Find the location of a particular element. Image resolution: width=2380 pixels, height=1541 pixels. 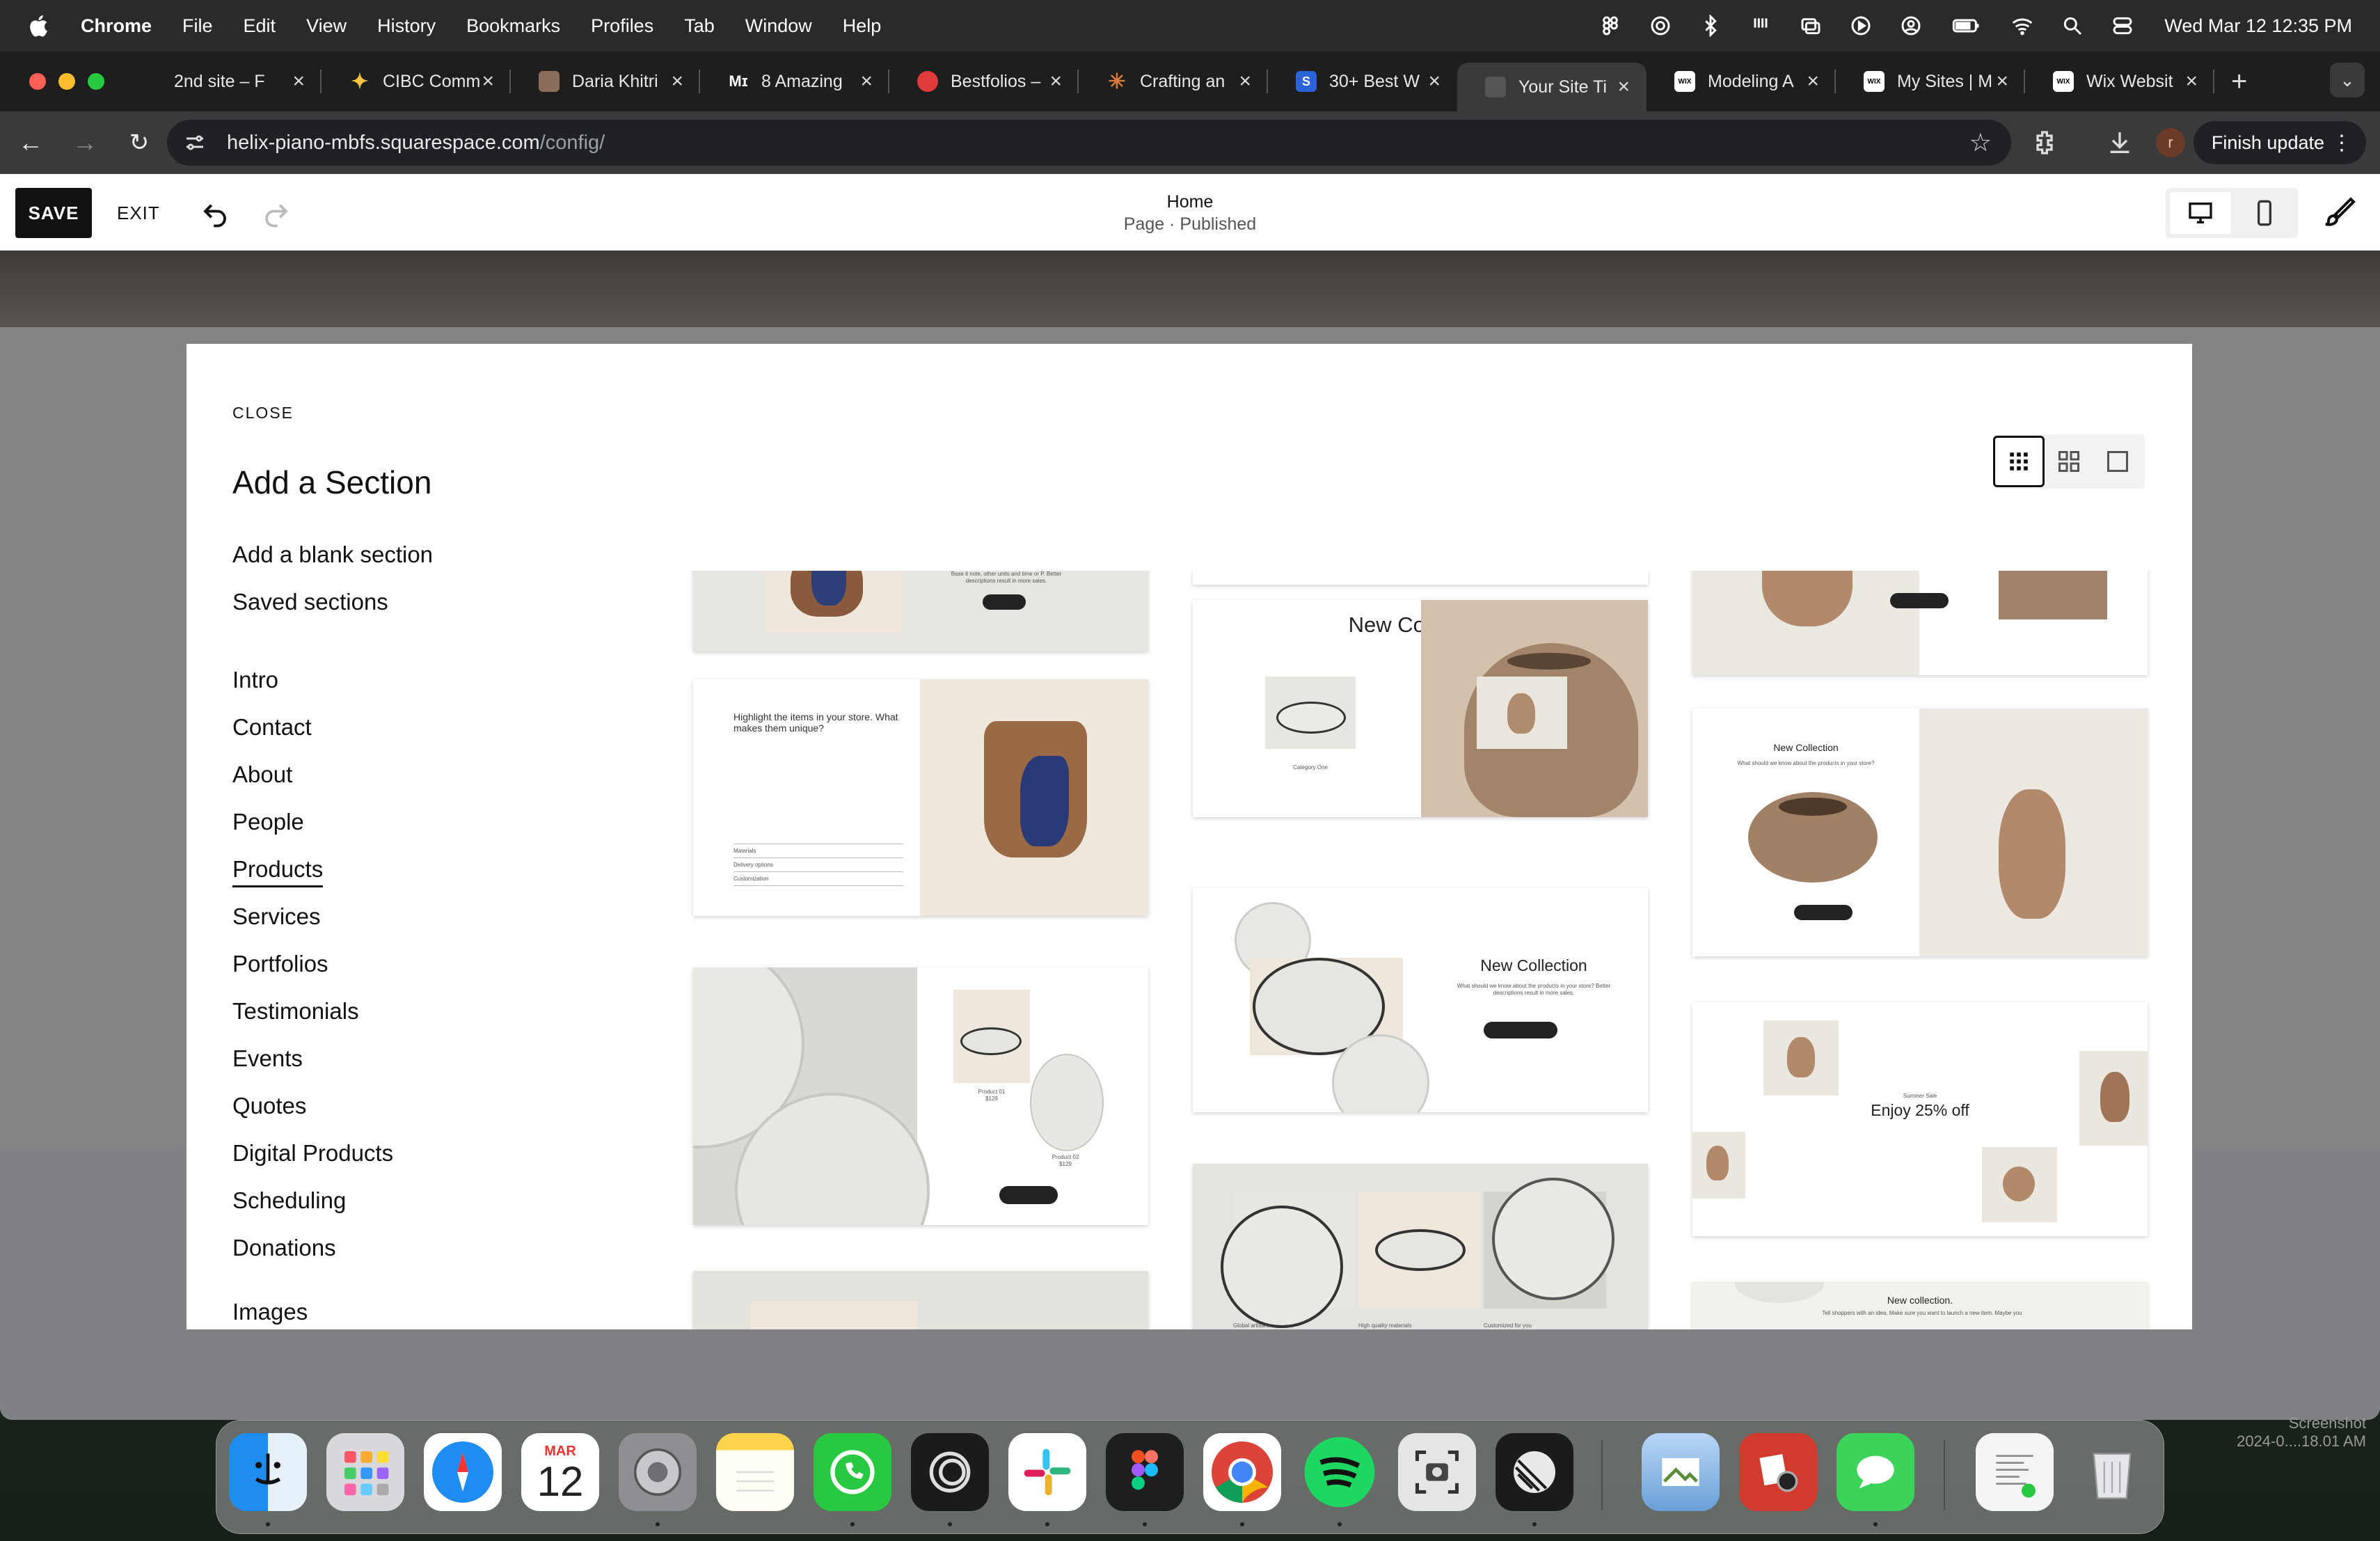

menu-file: File is located at coordinates (197, 26).